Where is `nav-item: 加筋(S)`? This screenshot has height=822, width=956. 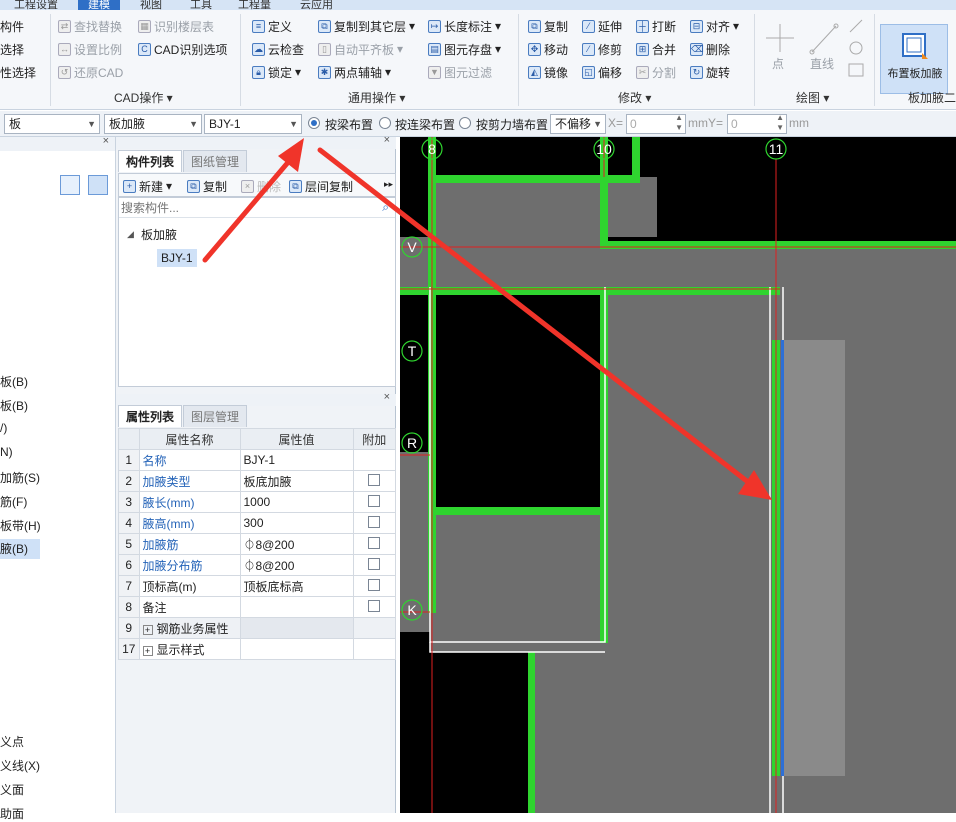
nav-item: 加筋(S) is located at coordinates (20, 477).